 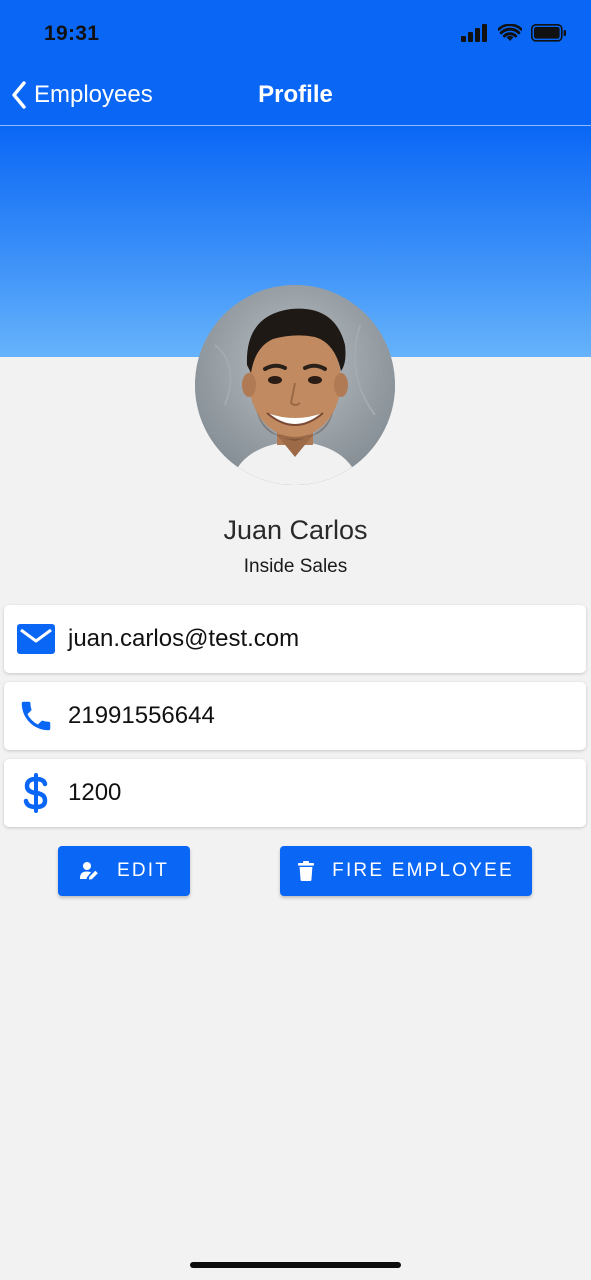 I want to click on status-bar: 19:31, so click(x=295, y=35).